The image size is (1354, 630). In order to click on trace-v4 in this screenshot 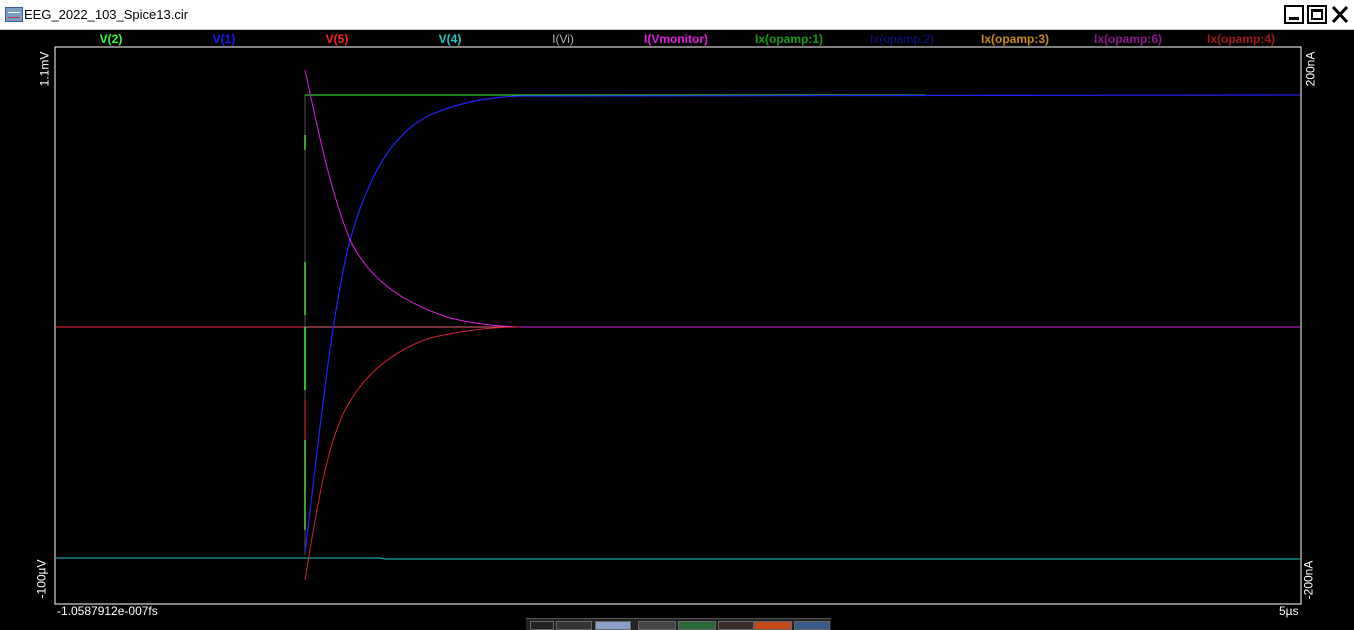, I will do `click(678, 558)`.